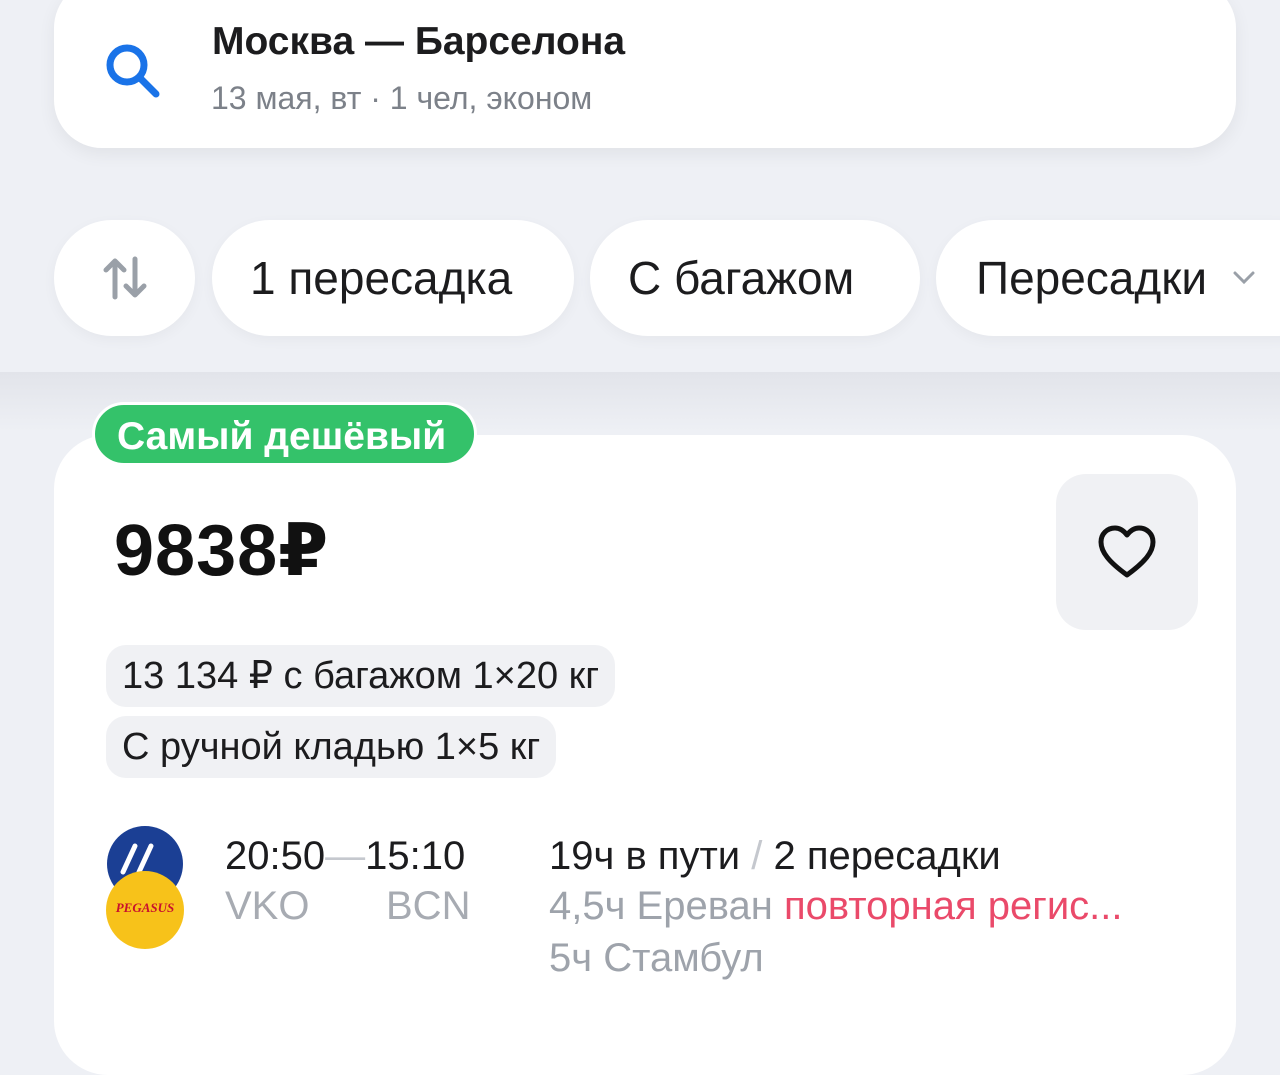 The width and height of the screenshot is (1280, 1075). What do you see at coordinates (145, 907) in the screenshot?
I see `airline-logo-text: PEGASUS` at bounding box center [145, 907].